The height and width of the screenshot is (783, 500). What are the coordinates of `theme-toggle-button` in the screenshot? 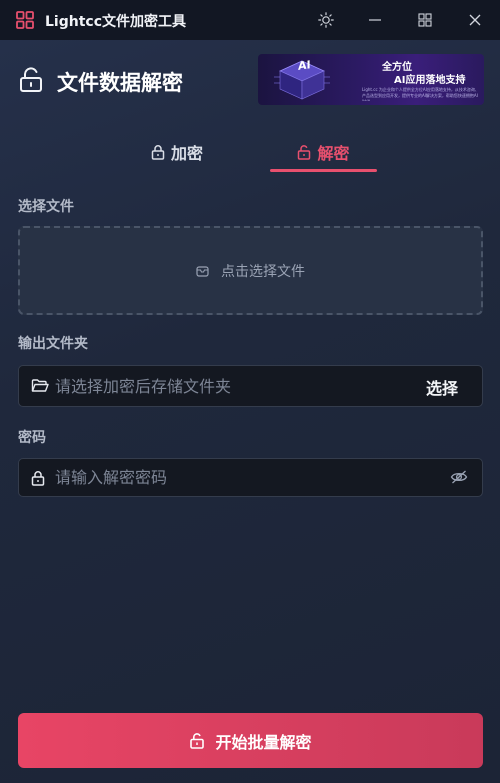 It's located at (326, 20).